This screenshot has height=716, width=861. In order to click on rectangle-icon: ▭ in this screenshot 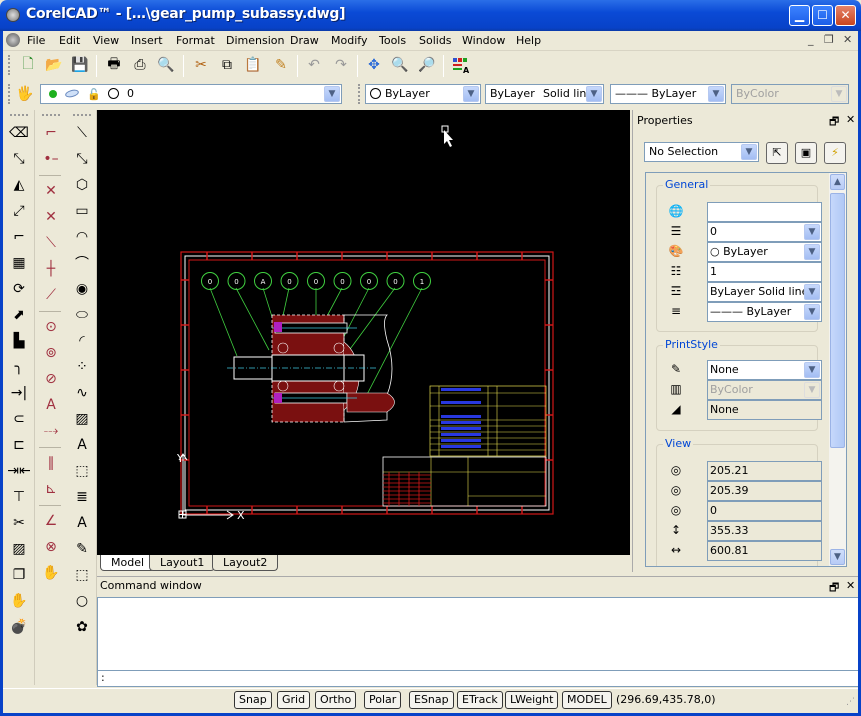, I will do `click(82, 211)`.